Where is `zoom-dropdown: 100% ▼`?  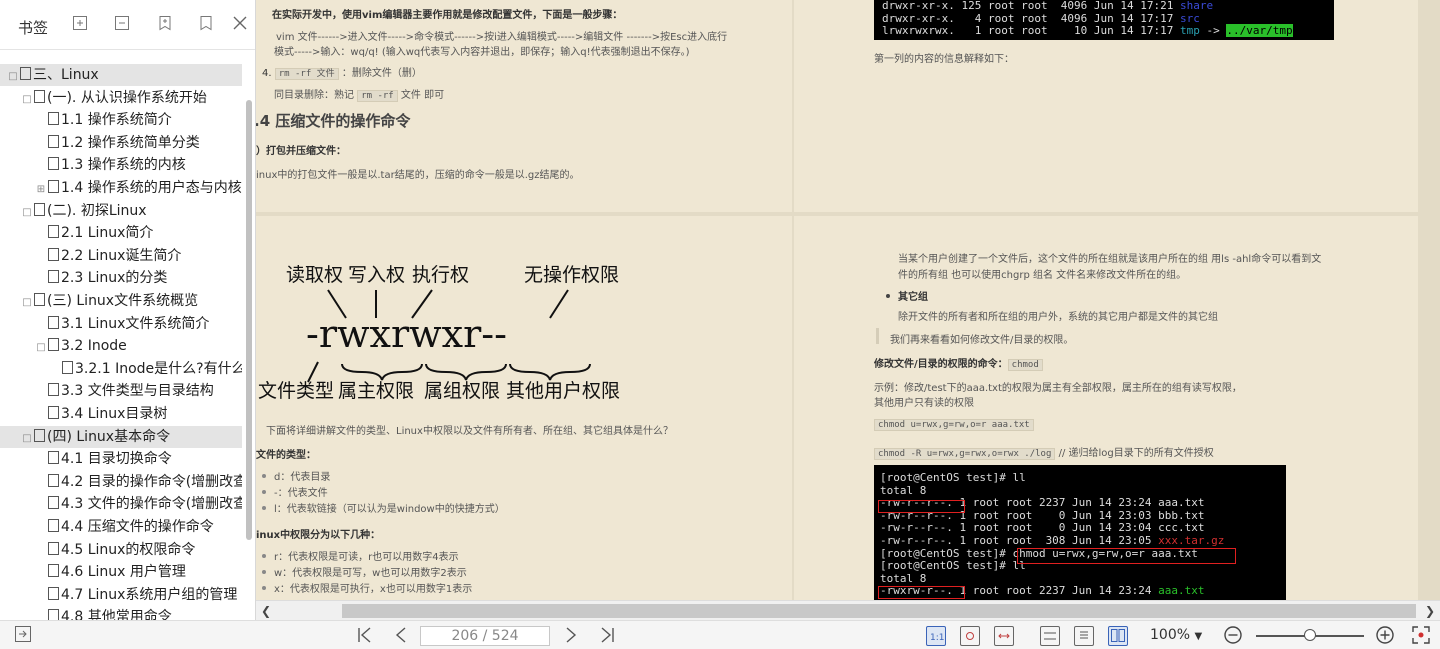 zoom-dropdown: 100% ▼ is located at coordinates (1176, 635).